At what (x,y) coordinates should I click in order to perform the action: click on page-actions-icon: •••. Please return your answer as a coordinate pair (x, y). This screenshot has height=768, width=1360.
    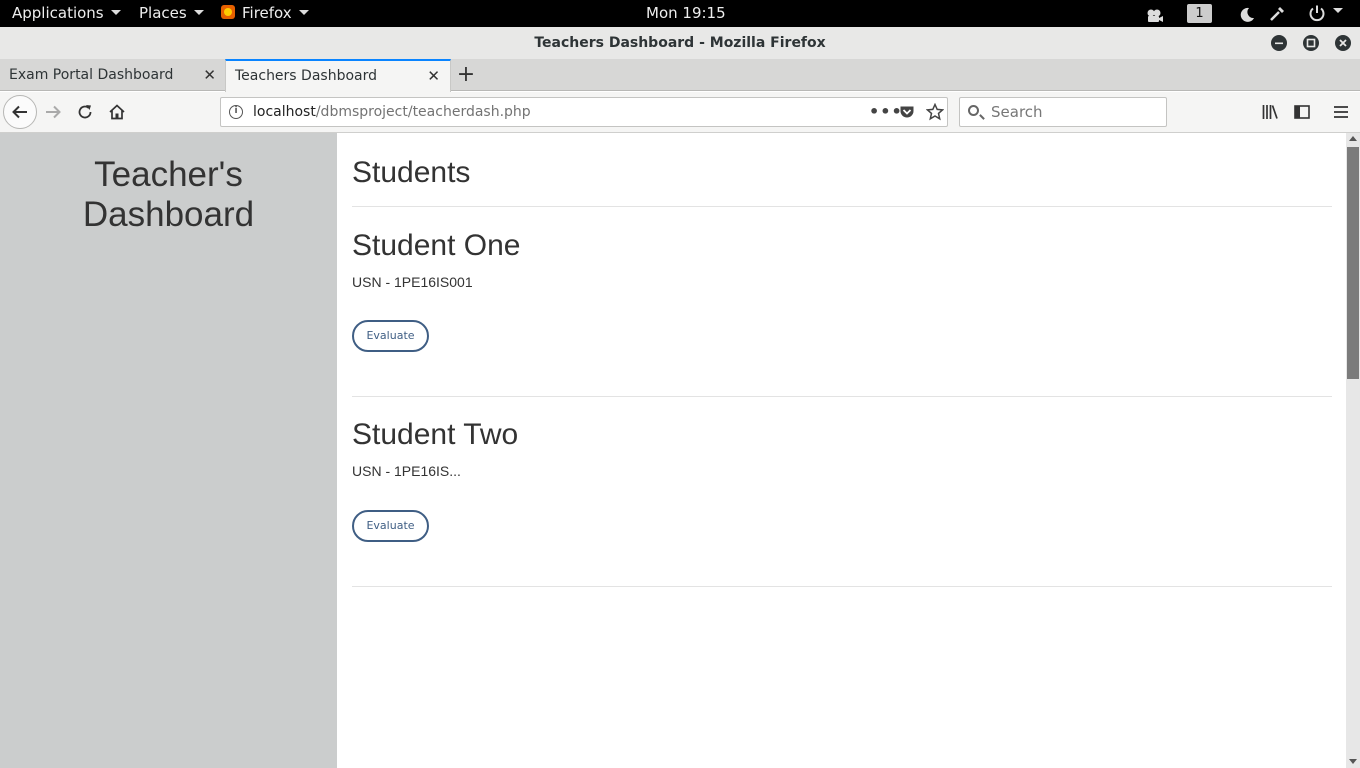
    Looking at the image, I should click on (886, 112).